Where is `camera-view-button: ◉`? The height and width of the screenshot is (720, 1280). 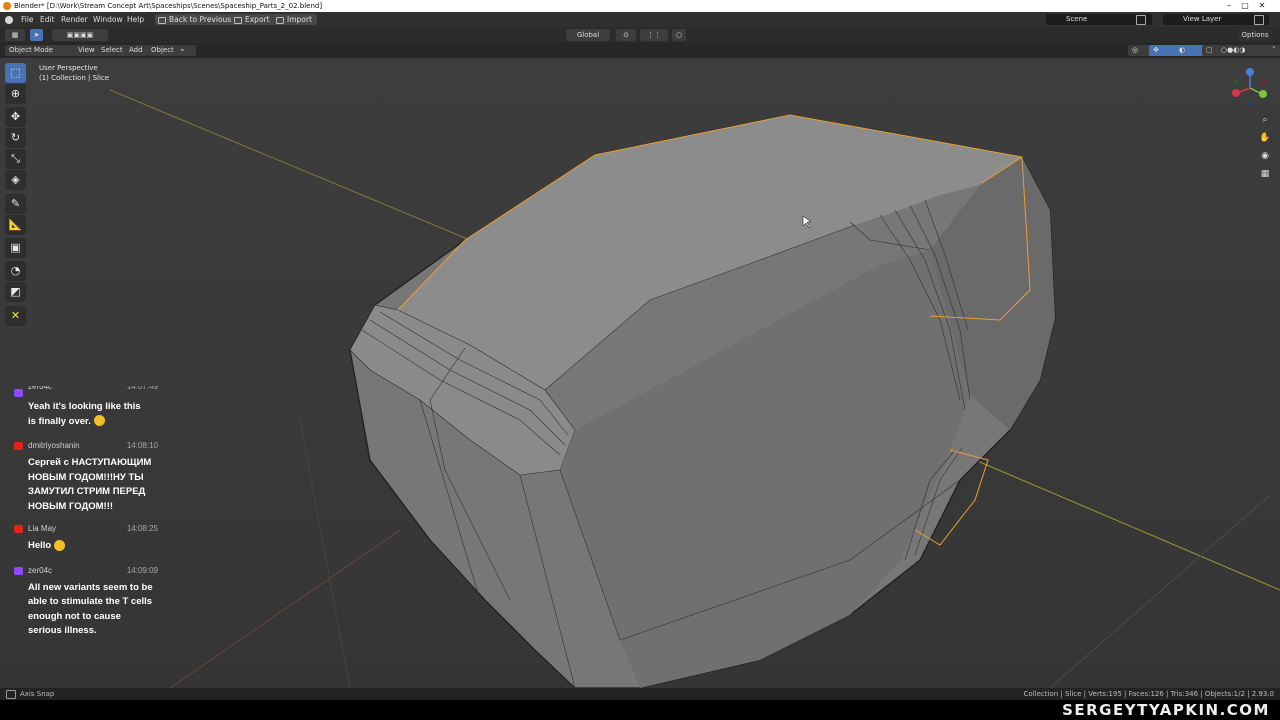 camera-view-button: ◉ is located at coordinates (1265, 156).